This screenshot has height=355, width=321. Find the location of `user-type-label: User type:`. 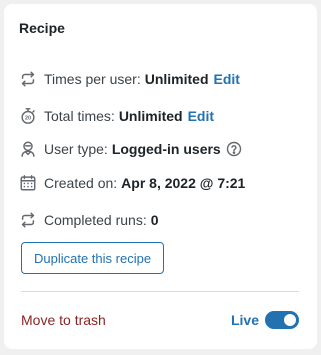

user-type-label: User type: is located at coordinates (76, 149).